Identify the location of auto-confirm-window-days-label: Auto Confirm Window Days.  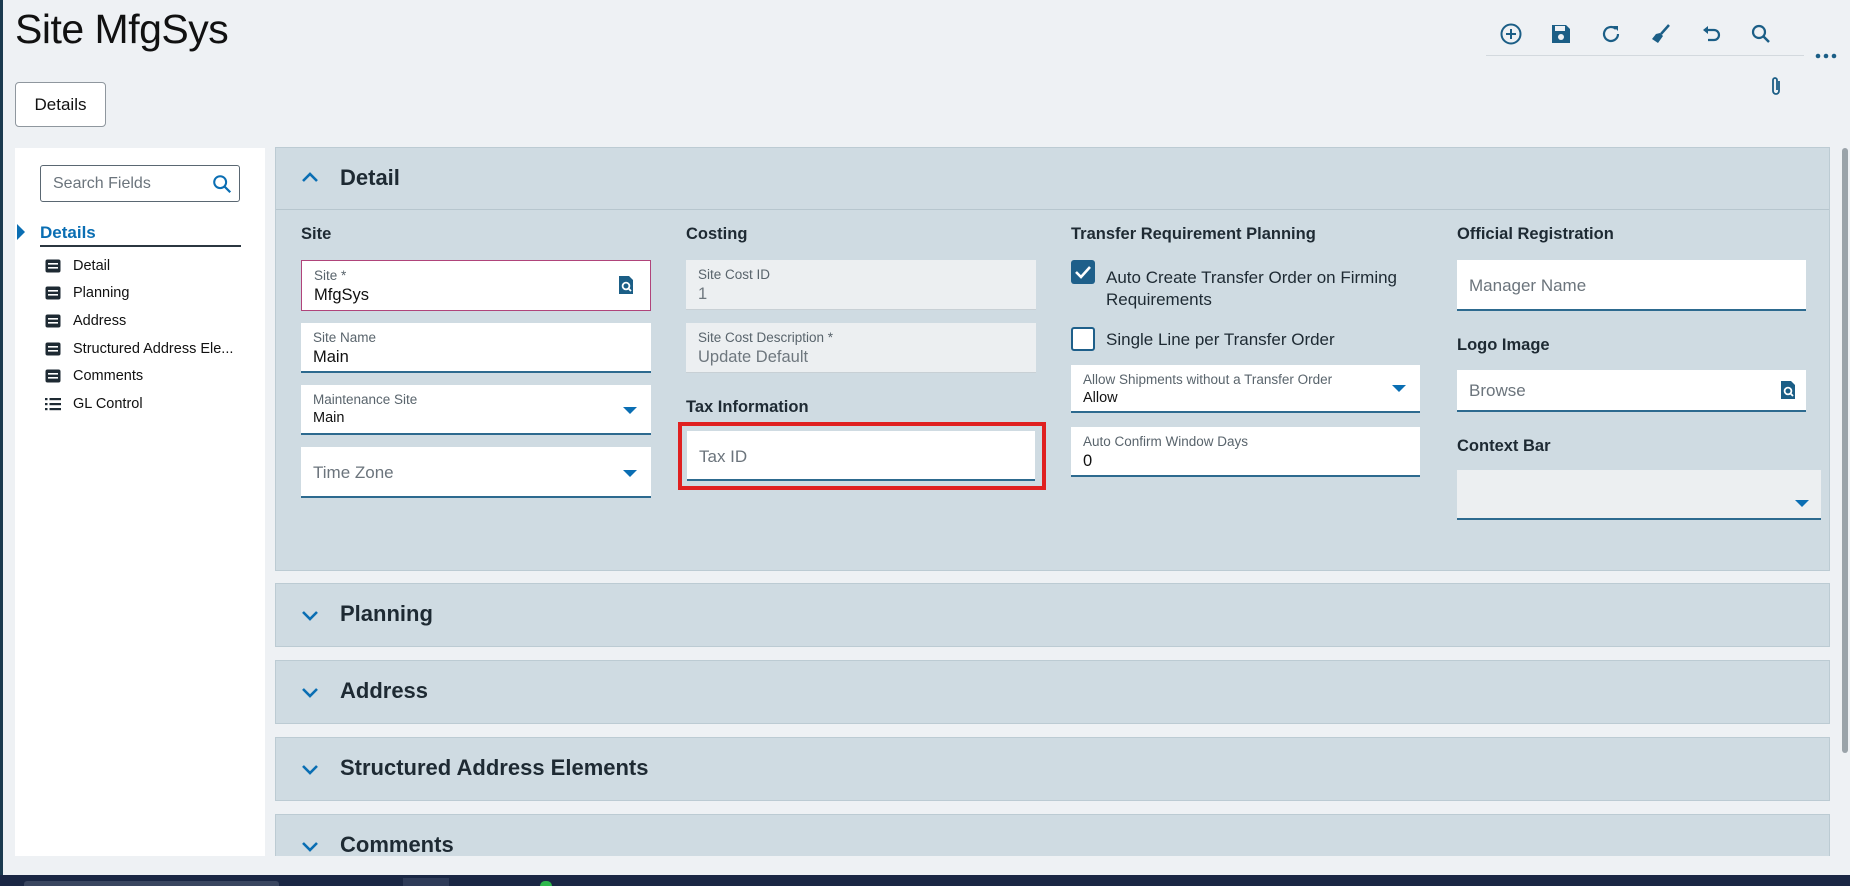
(1166, 441).